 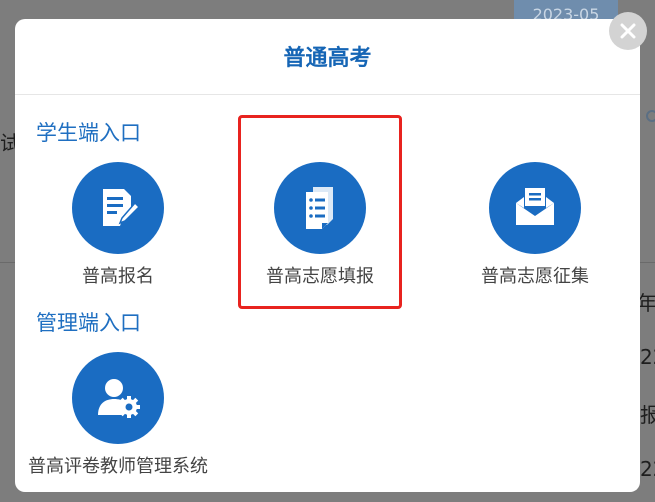 I want to click on modal-divider, so click(x=327, y=94).